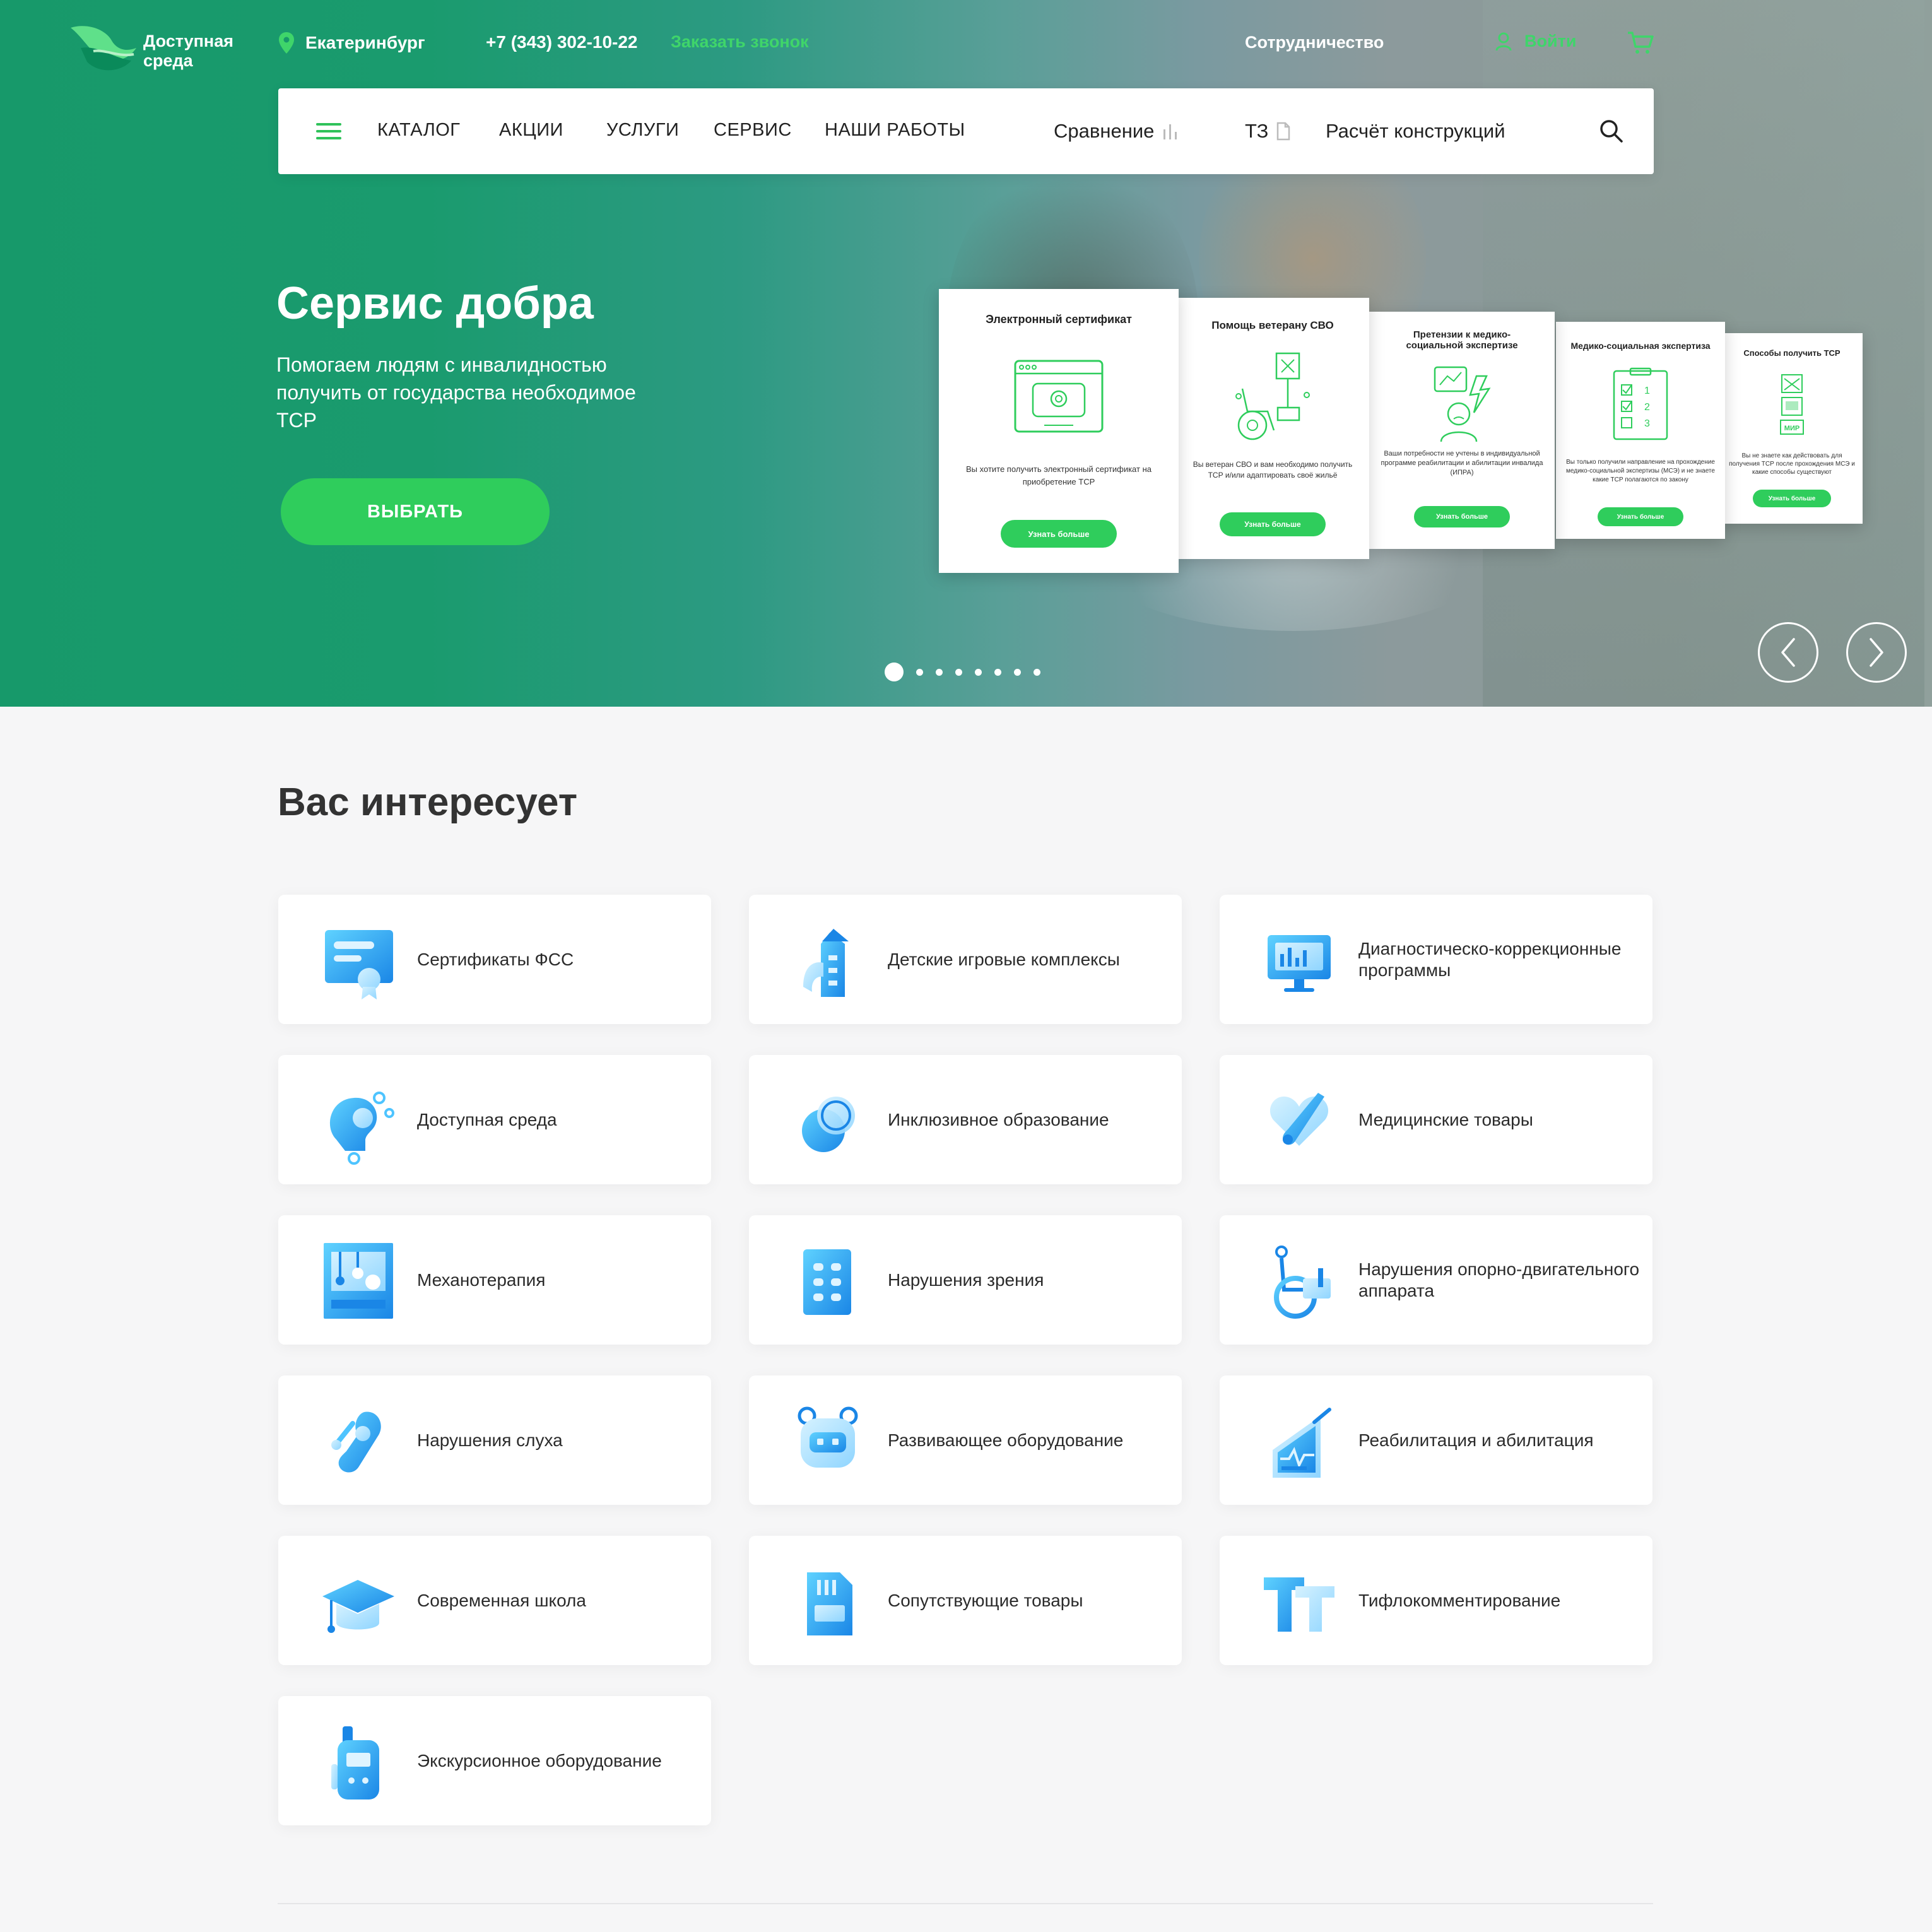 This screenshot has width=1932, height=1932. What do you see at coordinates (1640, 44) in the screenshot?
I see `cart-icon` at bounding box center [1640, 44].